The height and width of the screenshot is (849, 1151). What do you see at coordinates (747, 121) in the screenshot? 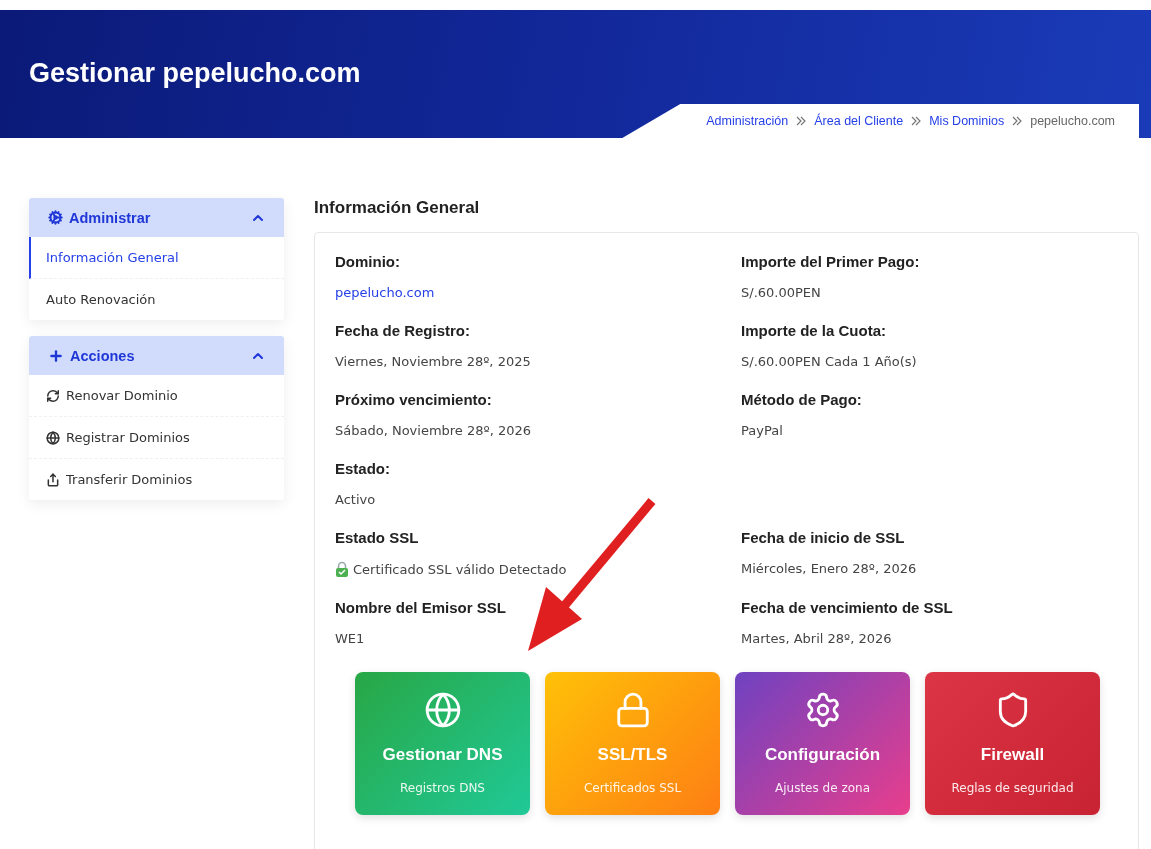
I see `breadcrumb-link: Administración` at bounding box center [747, 121].